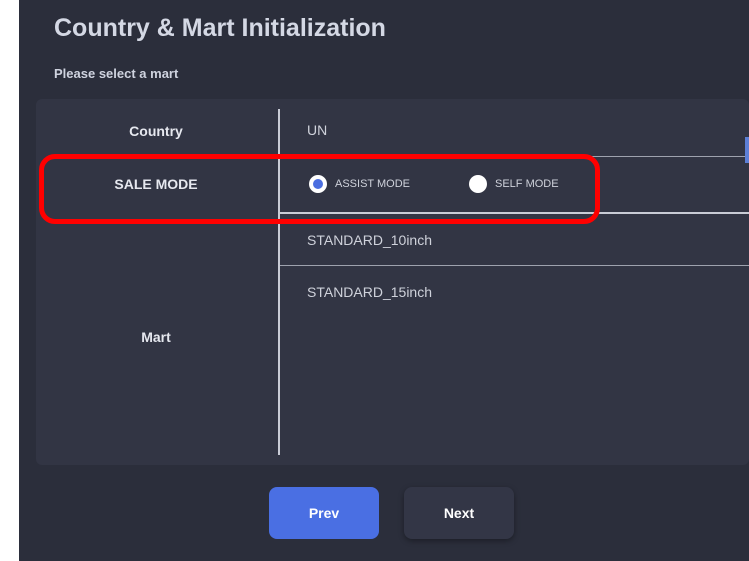 Image resolution: width=749 pixels, height=561 pixels. Describe the element at coordinates (116, 73) in the screenshot. I see `page-subtitle: Please select a mart` at that location.